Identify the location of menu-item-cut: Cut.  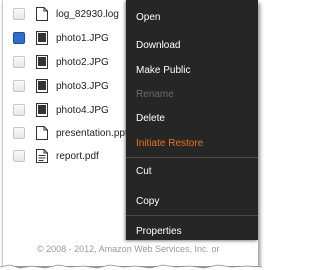
(144, 171).